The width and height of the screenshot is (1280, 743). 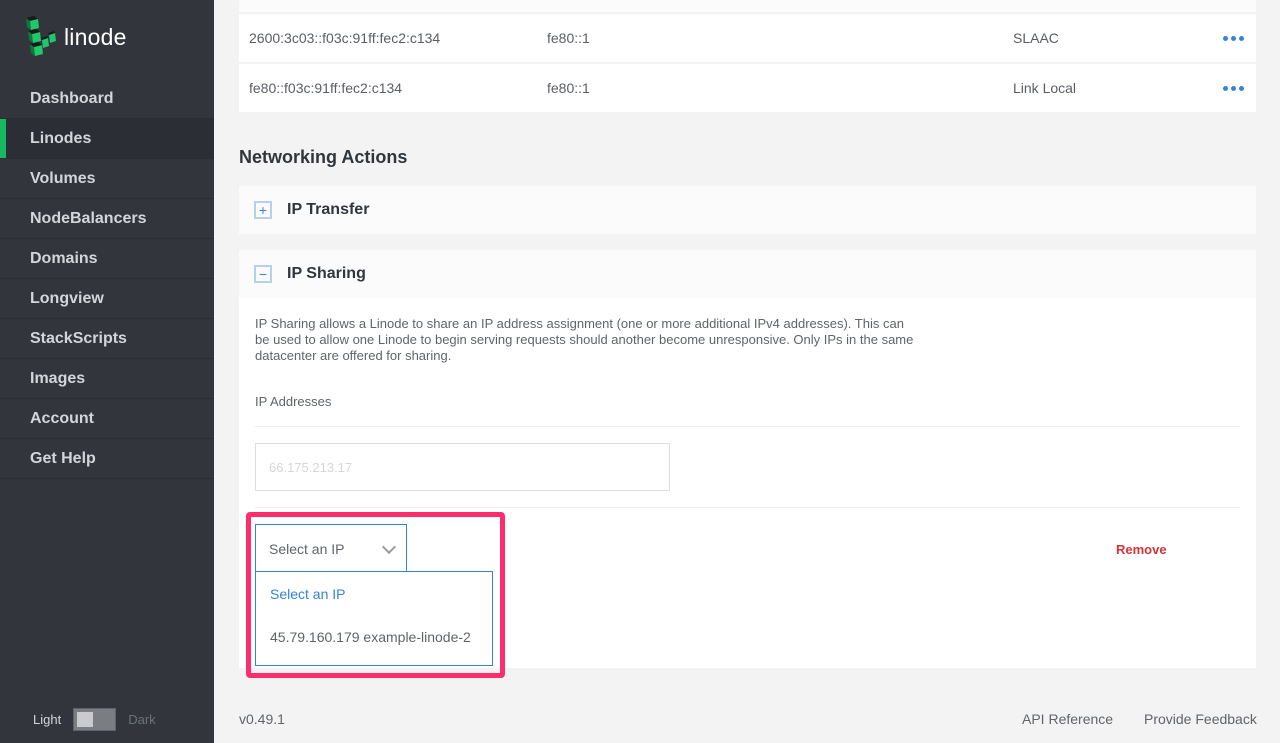 I want to click on ip-transfer-toggle: + IP Transfer, so click(x=747, y=210).